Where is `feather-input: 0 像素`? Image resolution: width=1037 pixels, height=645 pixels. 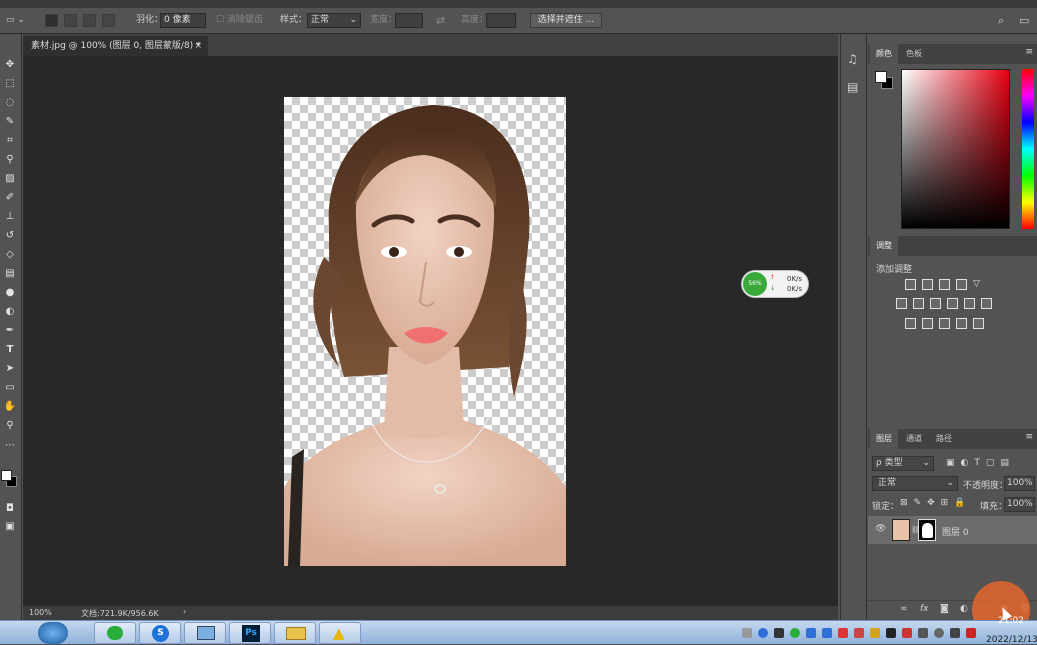 feather-input: 0 像素 is located at coordinates (183, 20).